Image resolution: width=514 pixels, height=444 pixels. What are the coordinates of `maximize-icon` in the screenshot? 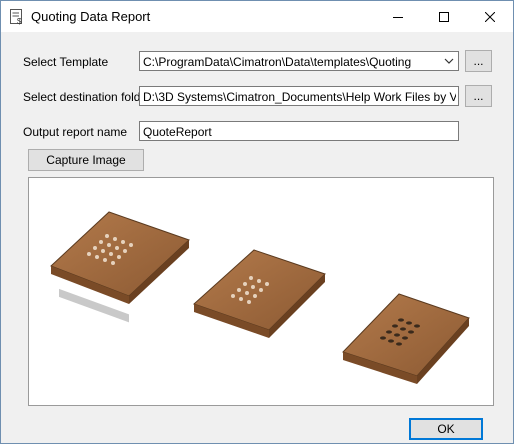 It's located at (444, 16).